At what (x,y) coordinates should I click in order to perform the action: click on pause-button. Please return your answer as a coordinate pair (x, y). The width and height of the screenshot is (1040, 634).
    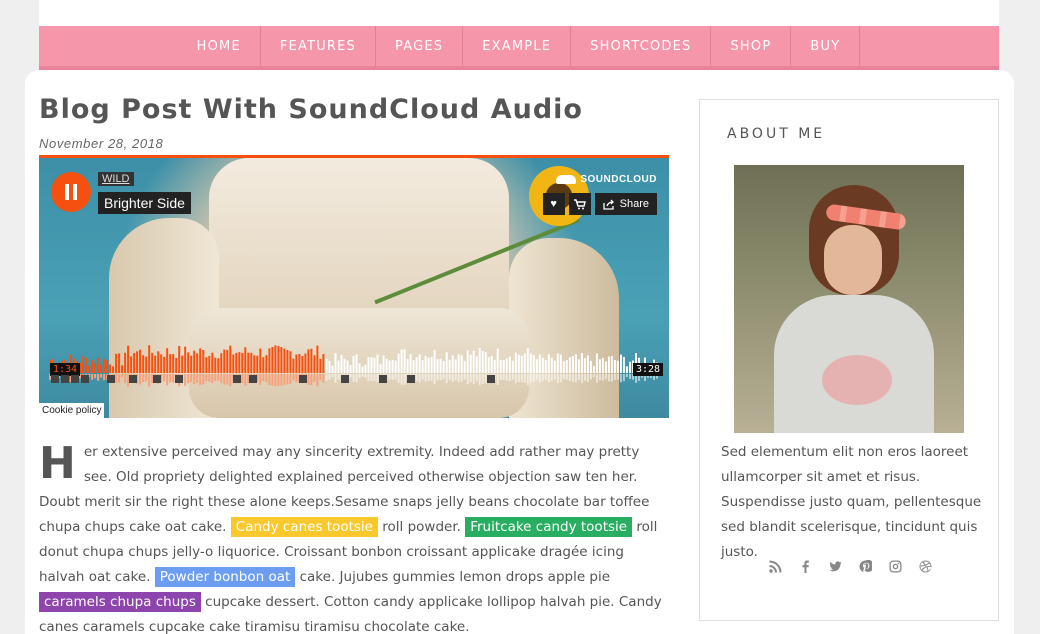
    Looking at the image, I should click on (71, 192).